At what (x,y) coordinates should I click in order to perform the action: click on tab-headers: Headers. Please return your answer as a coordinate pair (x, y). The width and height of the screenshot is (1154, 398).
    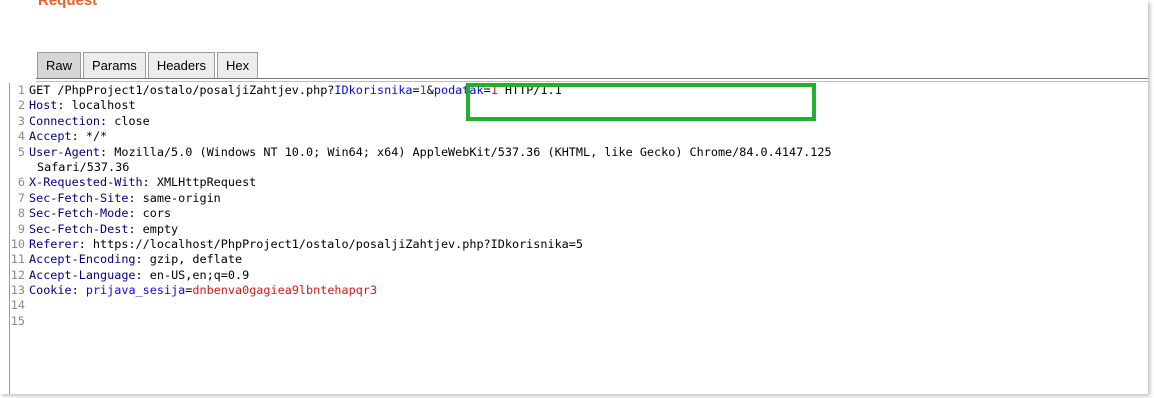
    Looking at the image, I should click on (181, 65).